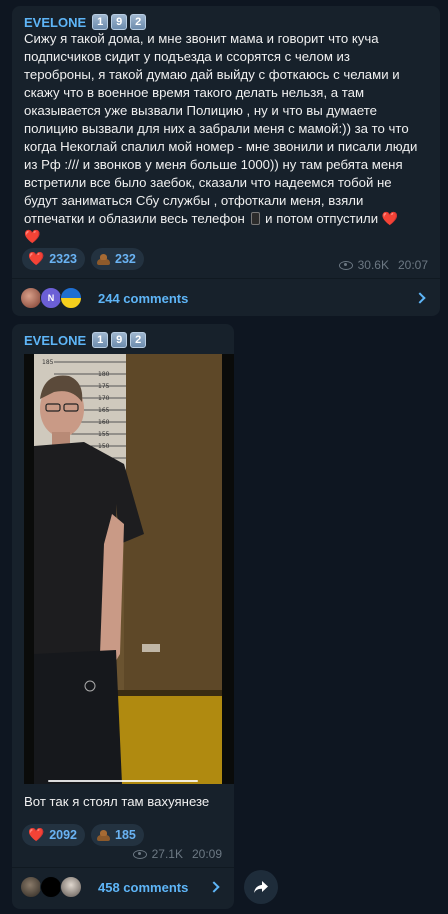  I want to click on post-meta: 27.1K 20:09, so click(177, 854).